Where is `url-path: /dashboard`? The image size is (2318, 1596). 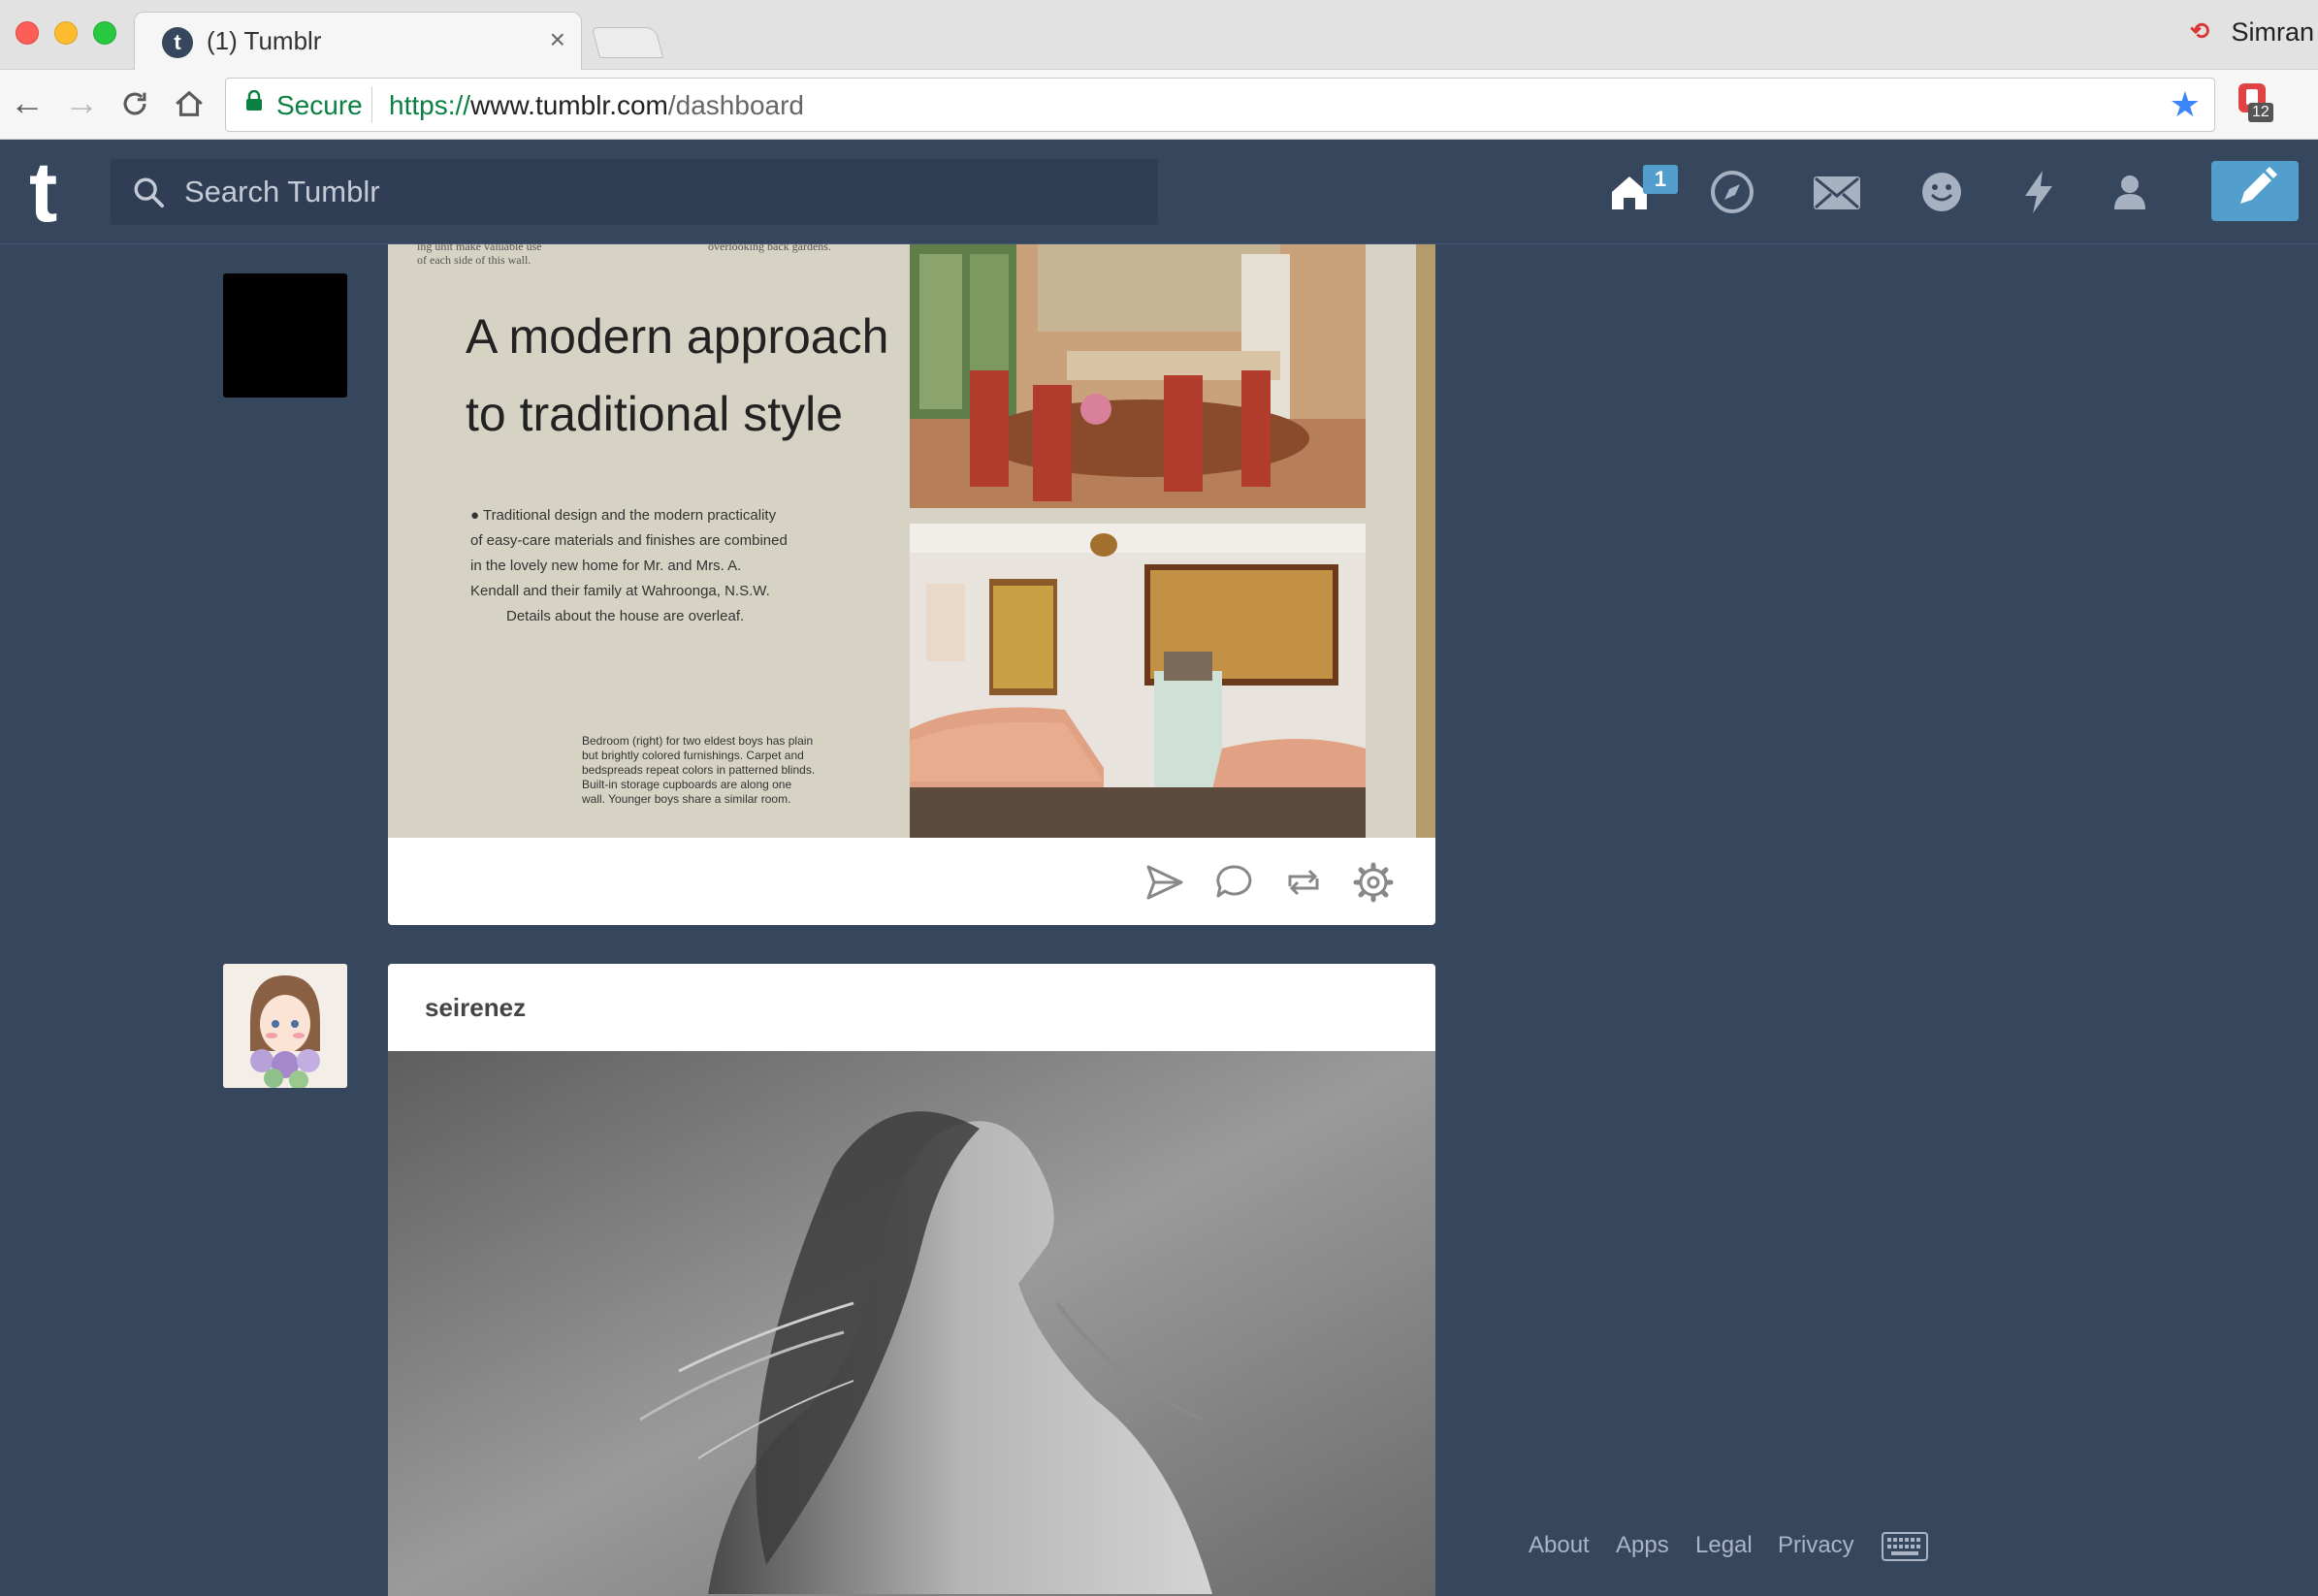 url-path: /dashboard is located at coordinates (735, 105).